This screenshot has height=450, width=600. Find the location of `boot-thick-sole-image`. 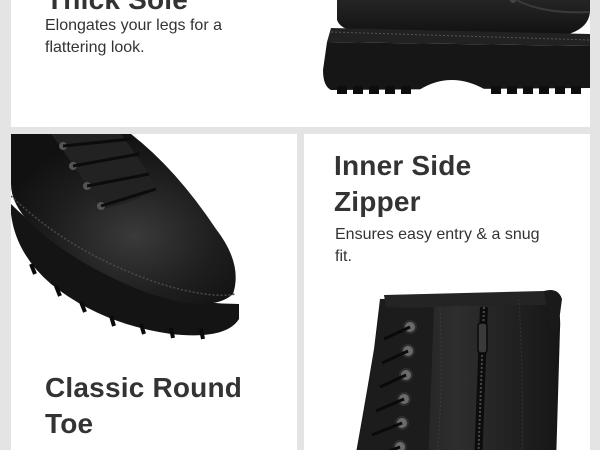

boot-thick-sole-image is located at coordinates (456, 47).